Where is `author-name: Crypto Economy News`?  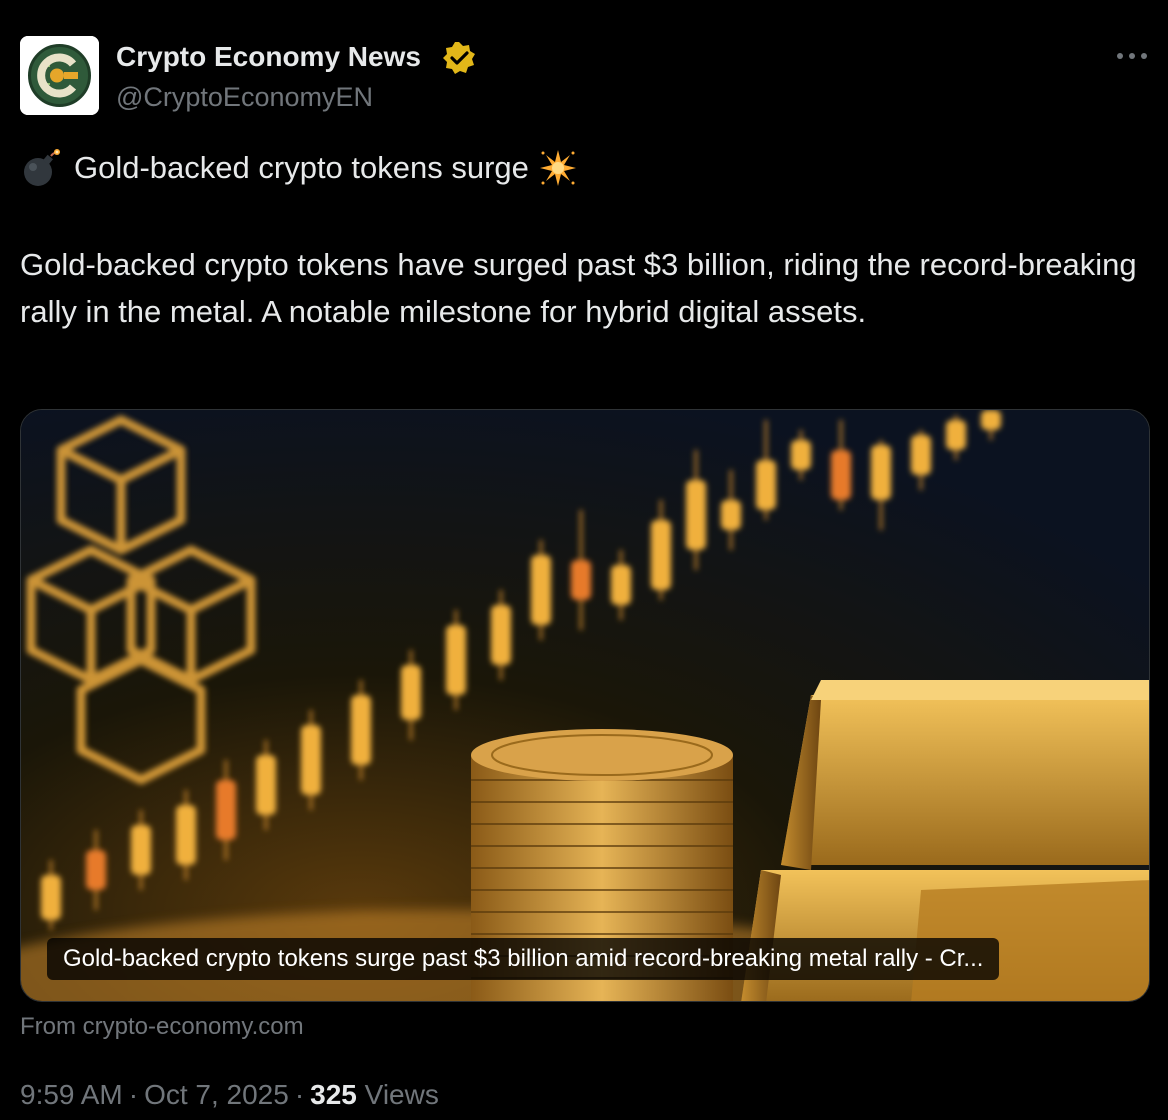 author-name: Crypto Economy News is located at coordinates (268, 57).